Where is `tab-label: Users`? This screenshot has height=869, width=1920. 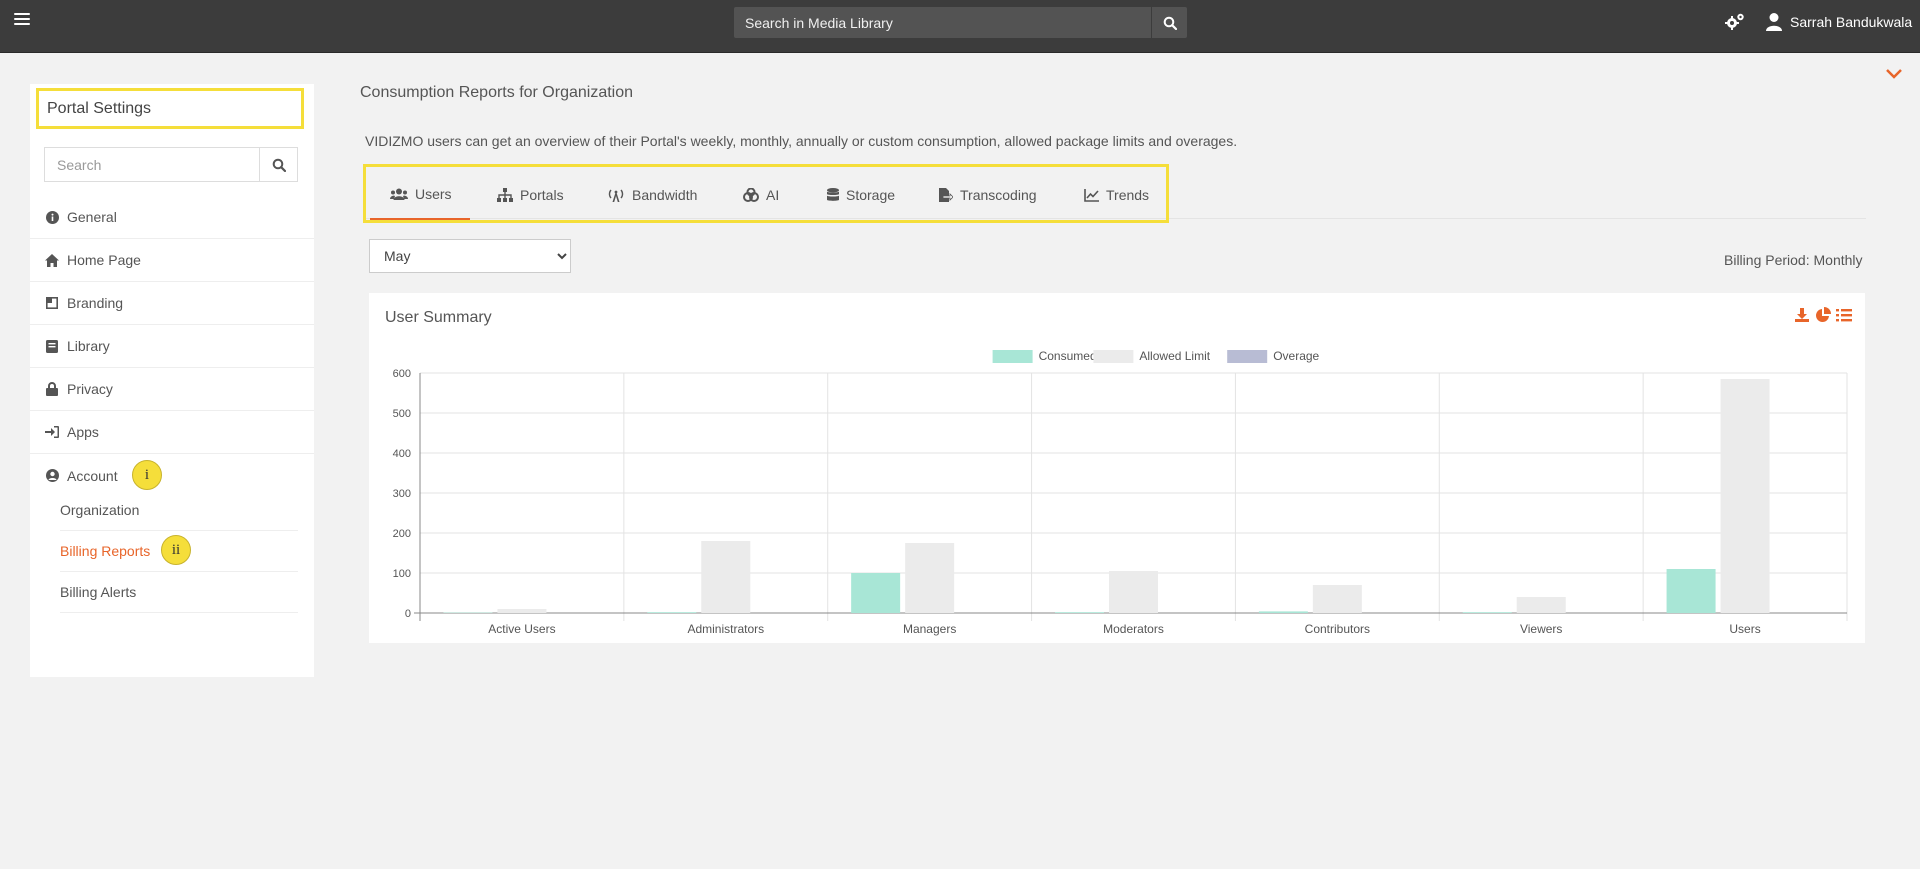
tab-label: Users is located at coordinates (433, 194).